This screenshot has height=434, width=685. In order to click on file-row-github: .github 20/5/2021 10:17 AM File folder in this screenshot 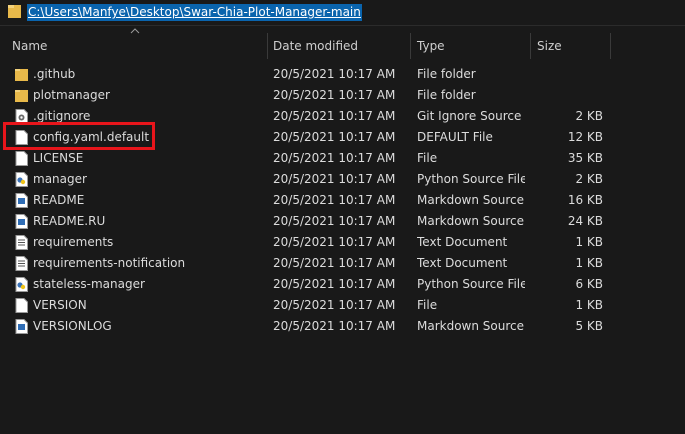, I will do `click(342, 74)`.